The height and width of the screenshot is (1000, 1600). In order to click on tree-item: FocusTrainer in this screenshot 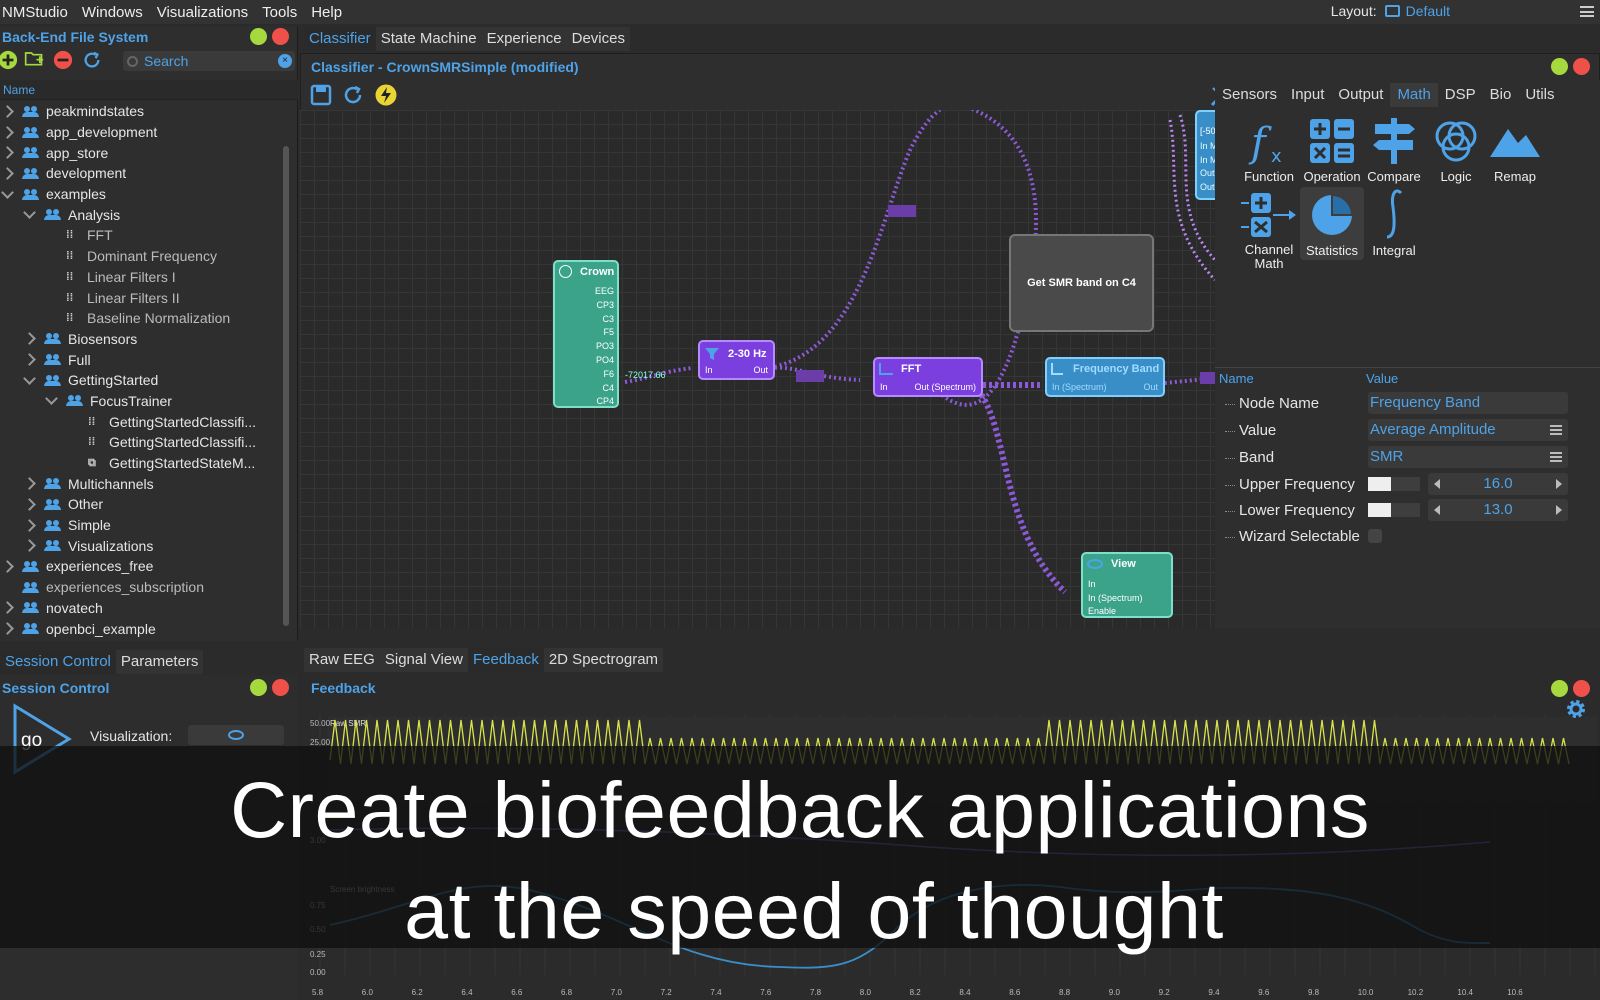, I will do `click(144, 401)`.